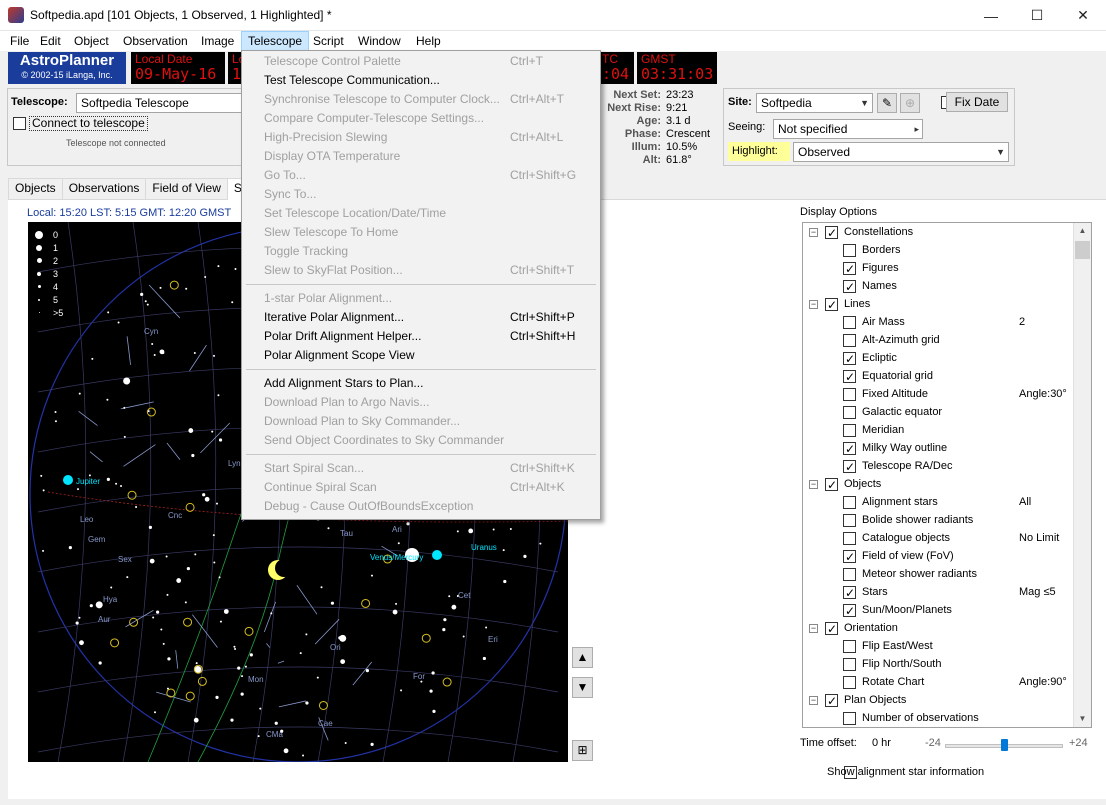 This screenshot has width=1106, height=805. Describe the element at coordinates (1083, 15) in the screenshot. I see `close-button: ✕` at that location.